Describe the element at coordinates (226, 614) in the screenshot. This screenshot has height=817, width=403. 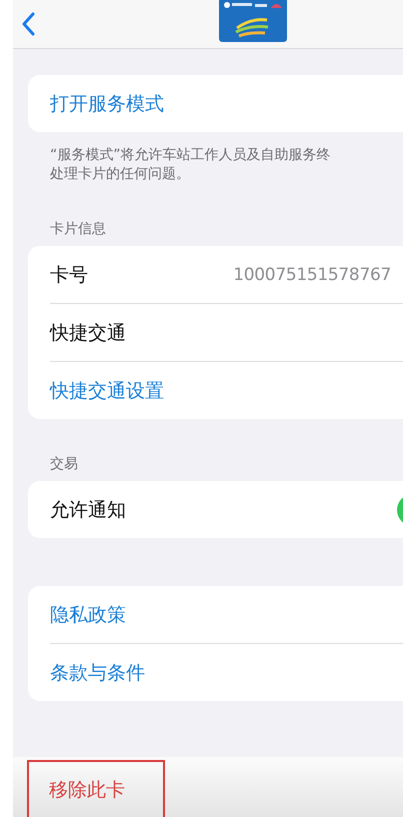
I see `settings-link: 隐私政策` at that location.